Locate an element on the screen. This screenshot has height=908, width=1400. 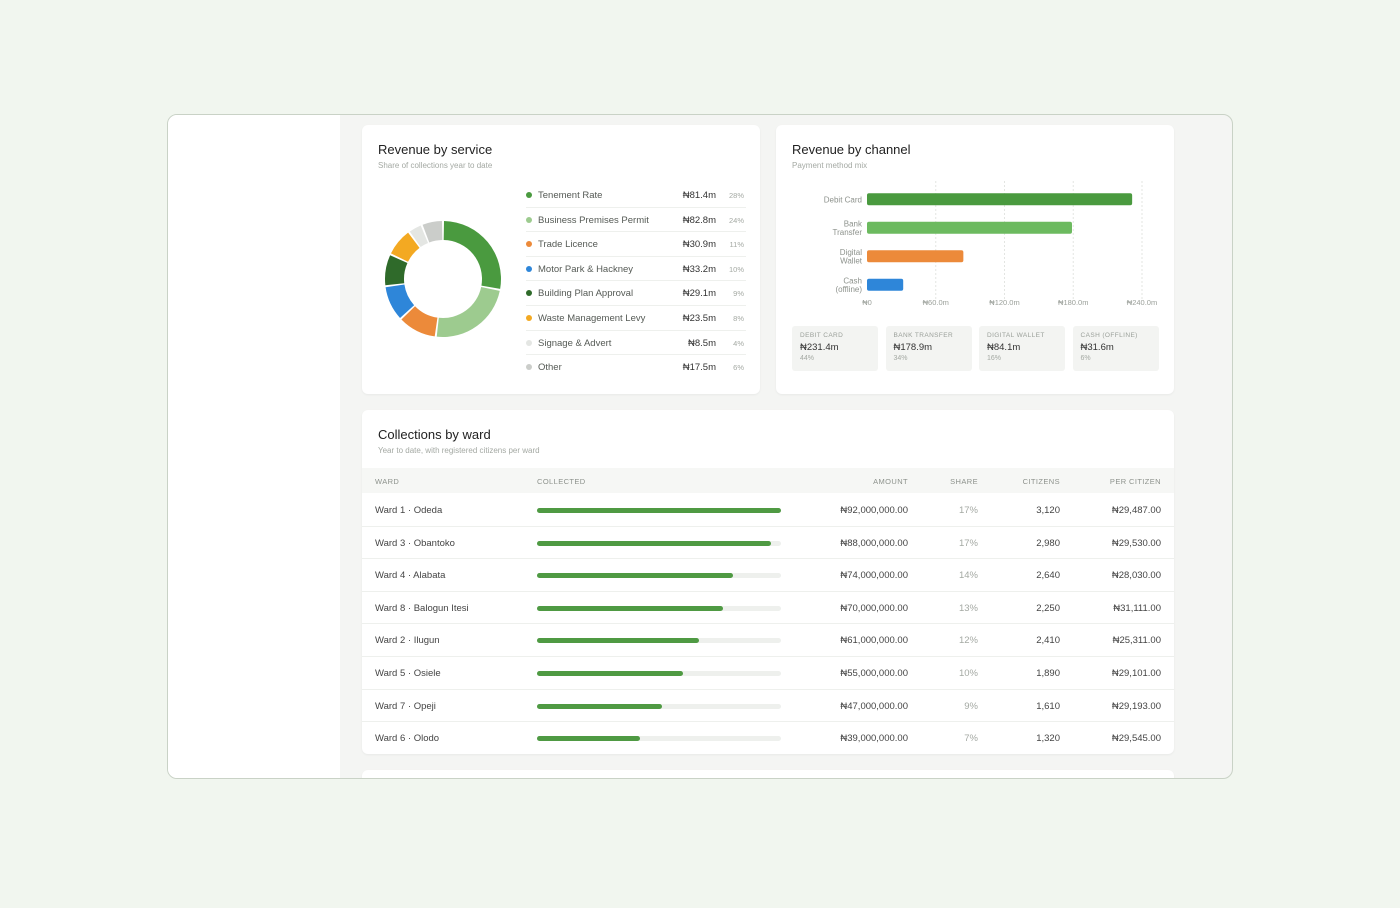
header-collected: COLLECTED is located at coordinates (561, 481).